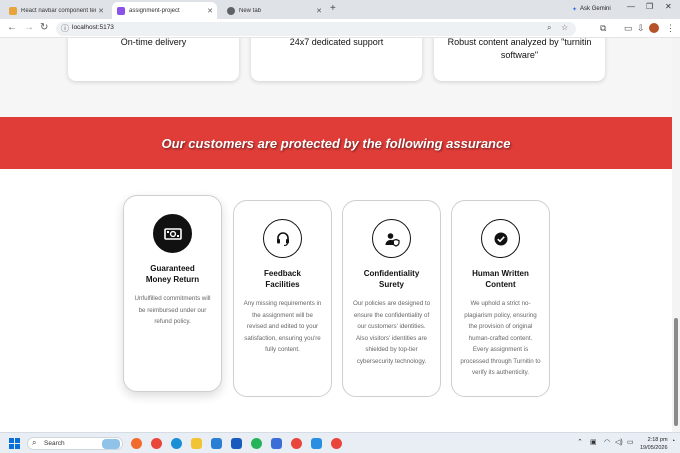 This screenshot has height=453, width=680. Describe the element at coordinates (256, 443) in the screenshot. I see `whatsapp-icon` at that location.